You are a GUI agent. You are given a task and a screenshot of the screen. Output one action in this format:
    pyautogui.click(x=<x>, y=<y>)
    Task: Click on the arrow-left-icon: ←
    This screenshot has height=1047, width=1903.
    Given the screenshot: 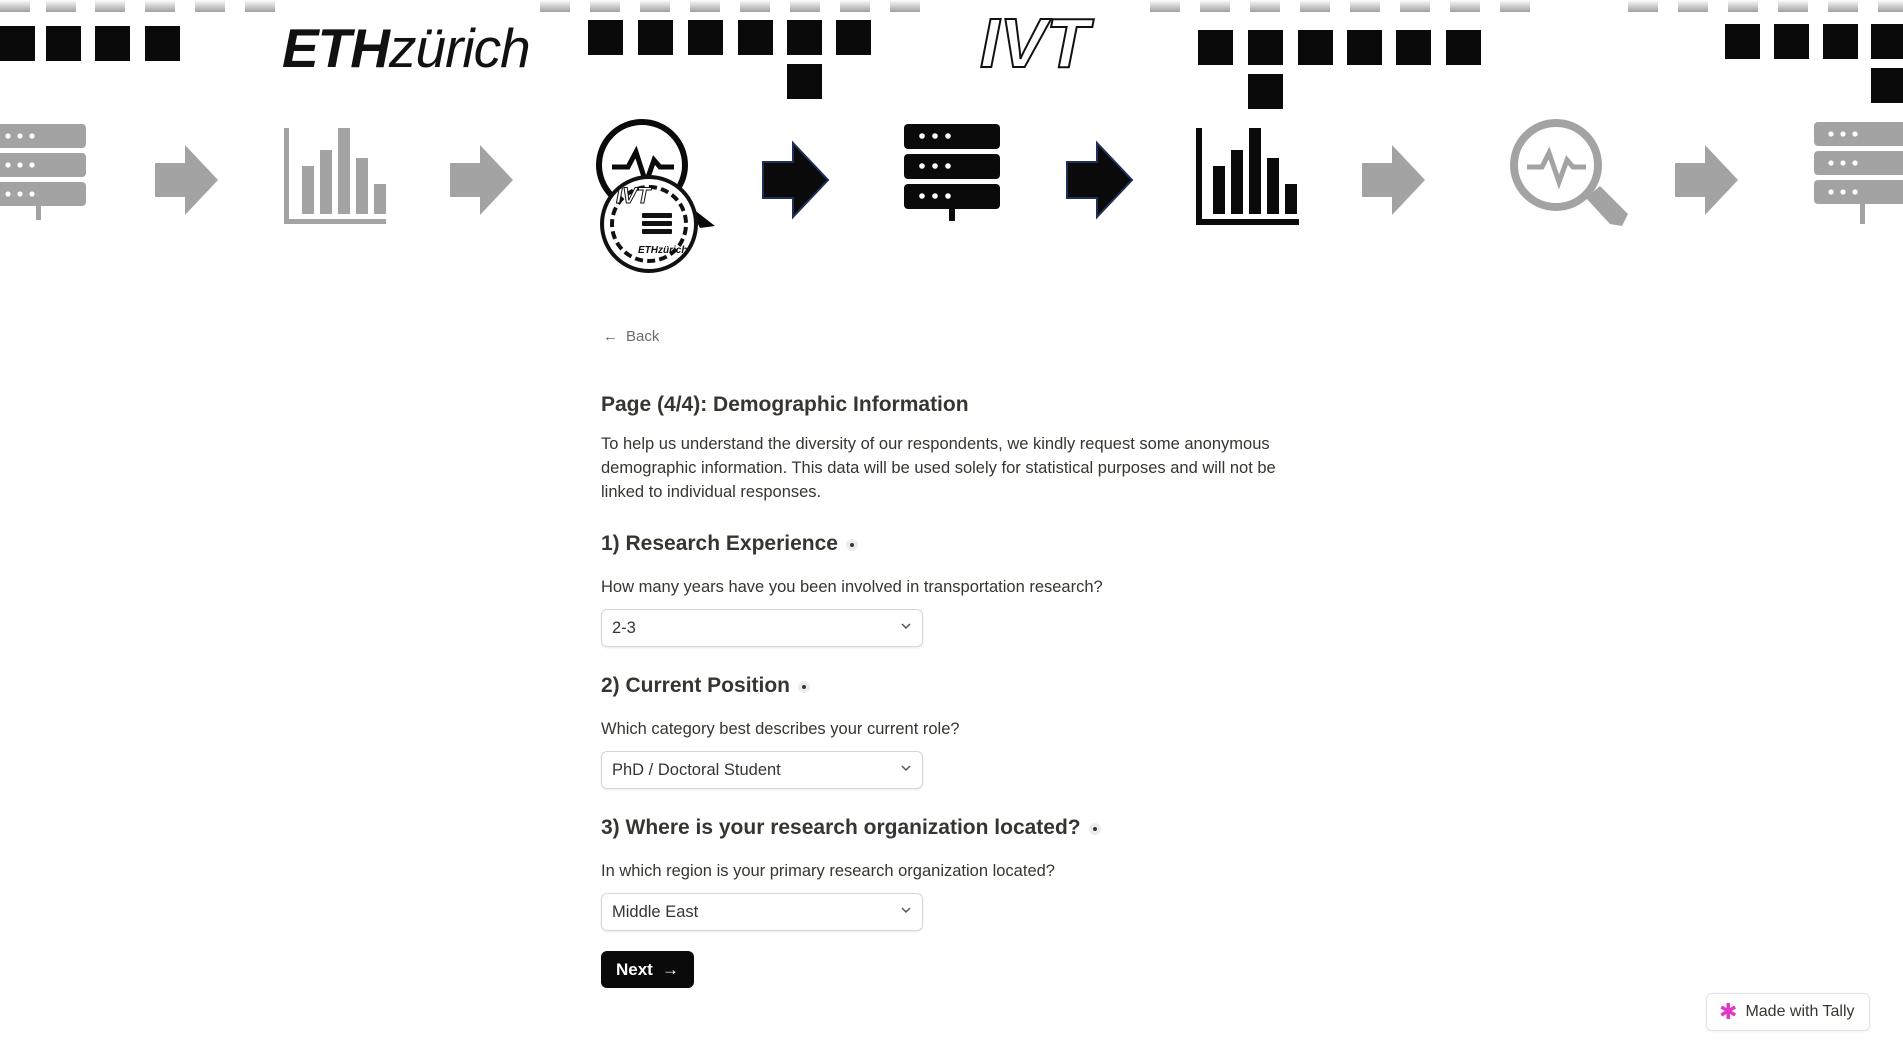 What is the action you would take?
    pyautogui.click(x=610, y=336)
    